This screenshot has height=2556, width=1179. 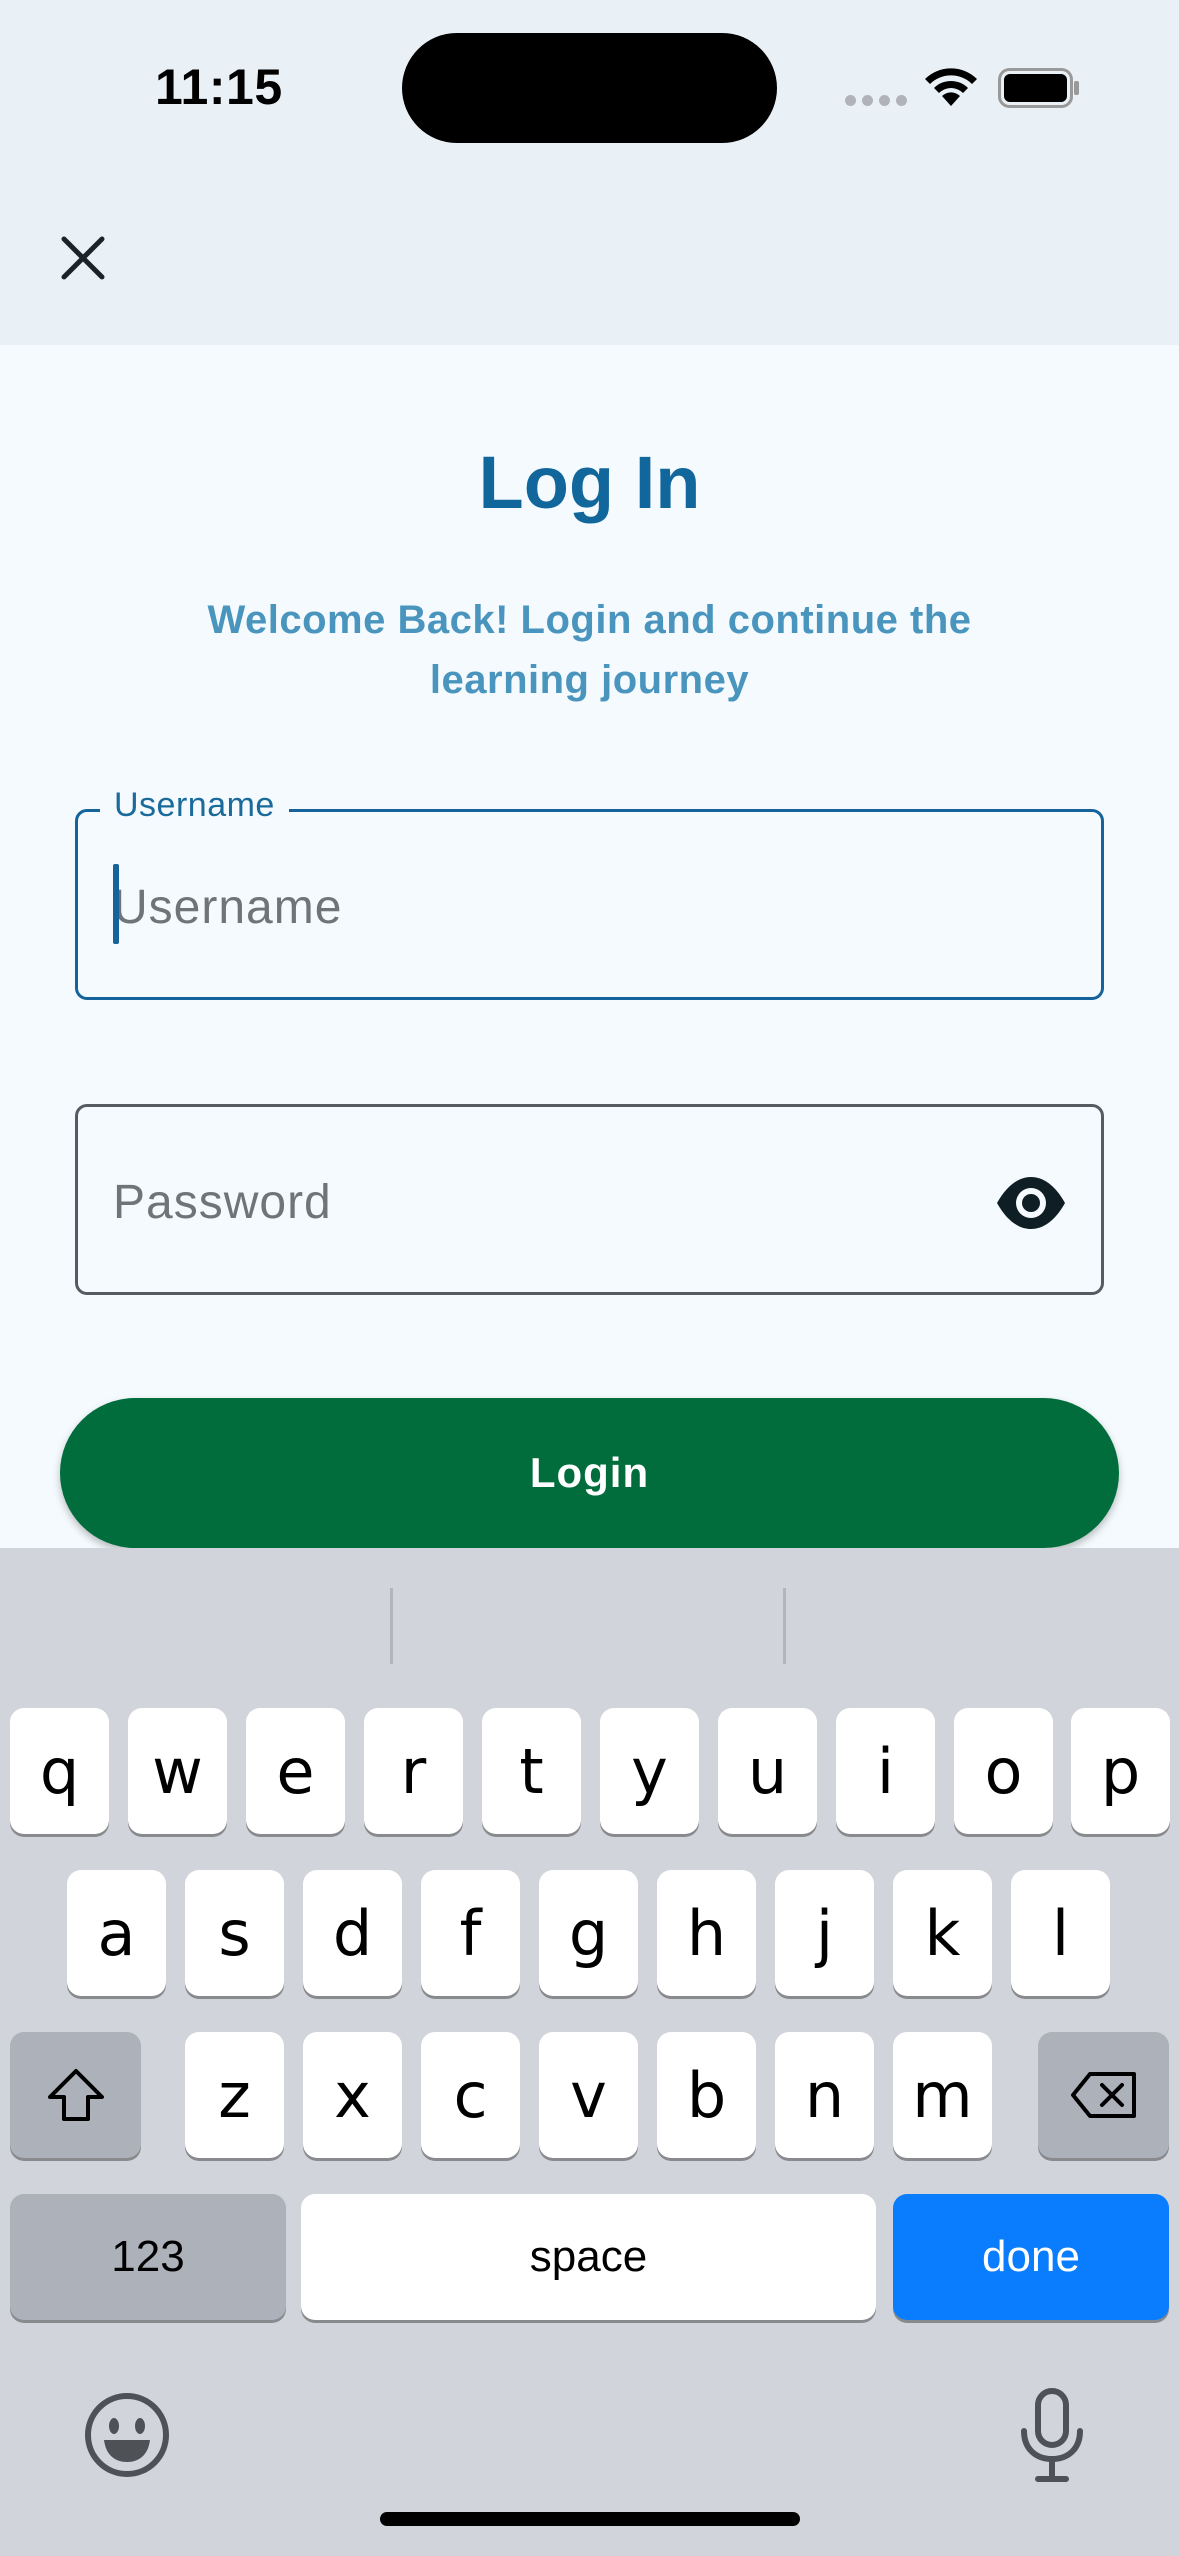 I want to click on password-input, so click(x=553, y=1202).